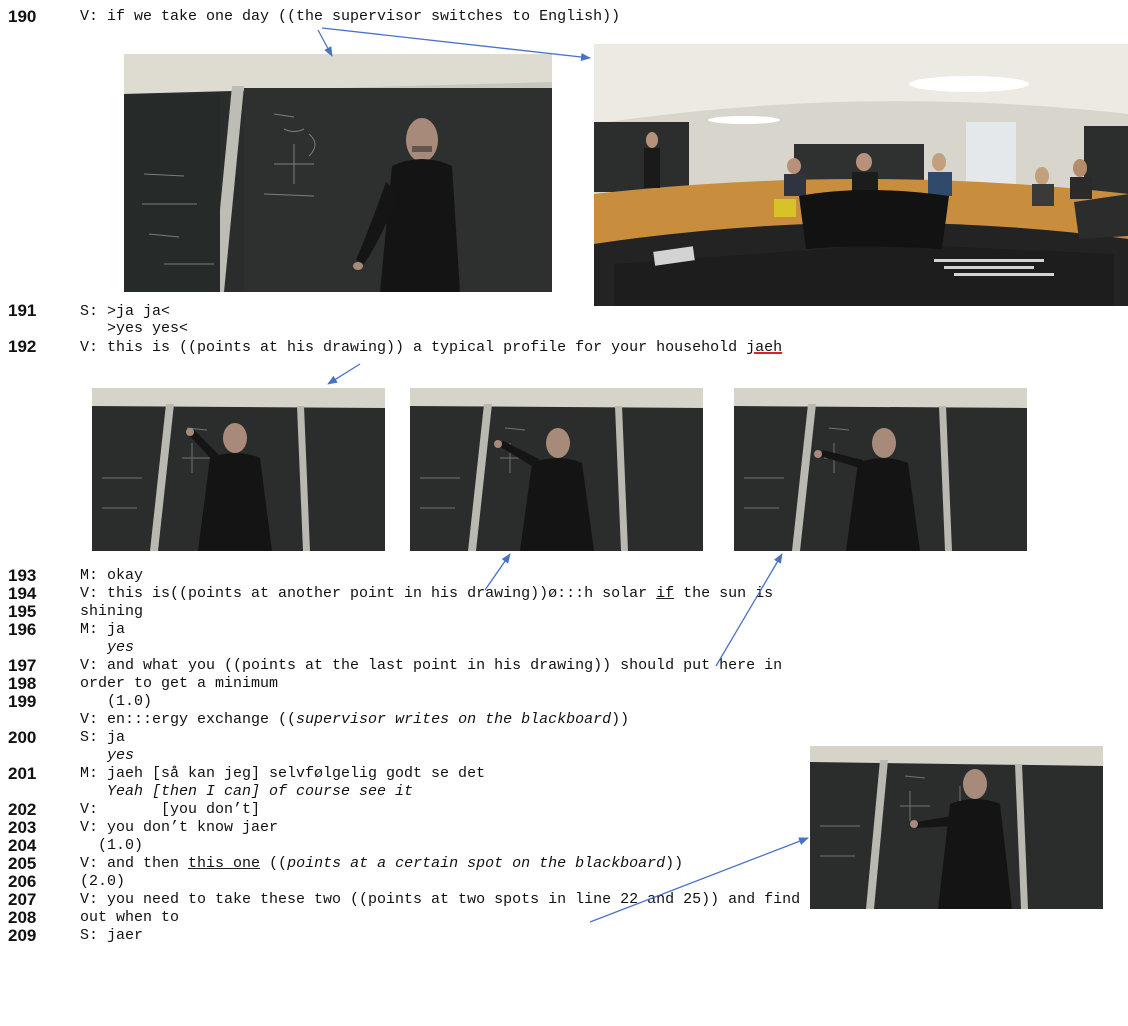 The image size is (1128, 1026). What do you see at coordinates (22, 629) in the screenshot?
I see `line-number: 196` at bounding box center [22, 629].